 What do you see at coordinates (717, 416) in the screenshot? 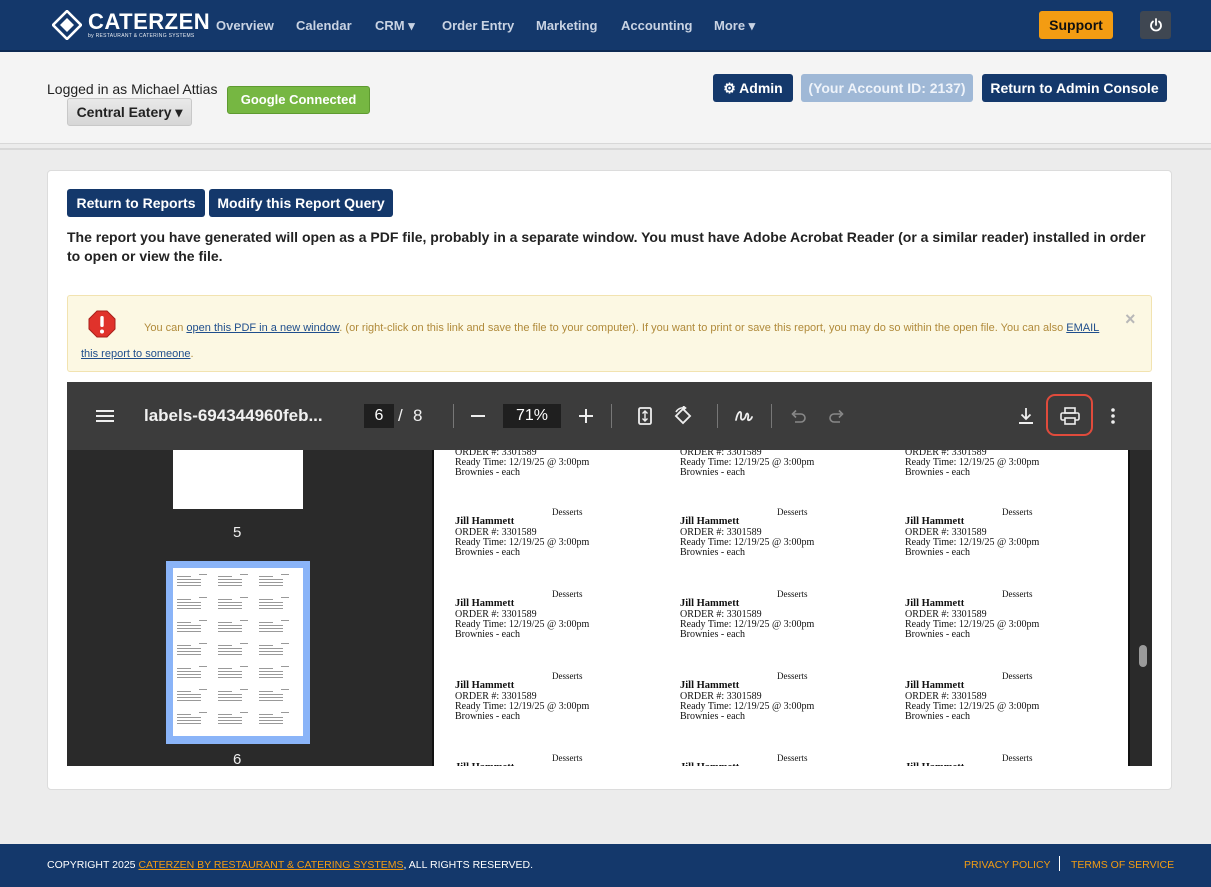
I see `toolbar-divider` at bounding box center [717, 416].